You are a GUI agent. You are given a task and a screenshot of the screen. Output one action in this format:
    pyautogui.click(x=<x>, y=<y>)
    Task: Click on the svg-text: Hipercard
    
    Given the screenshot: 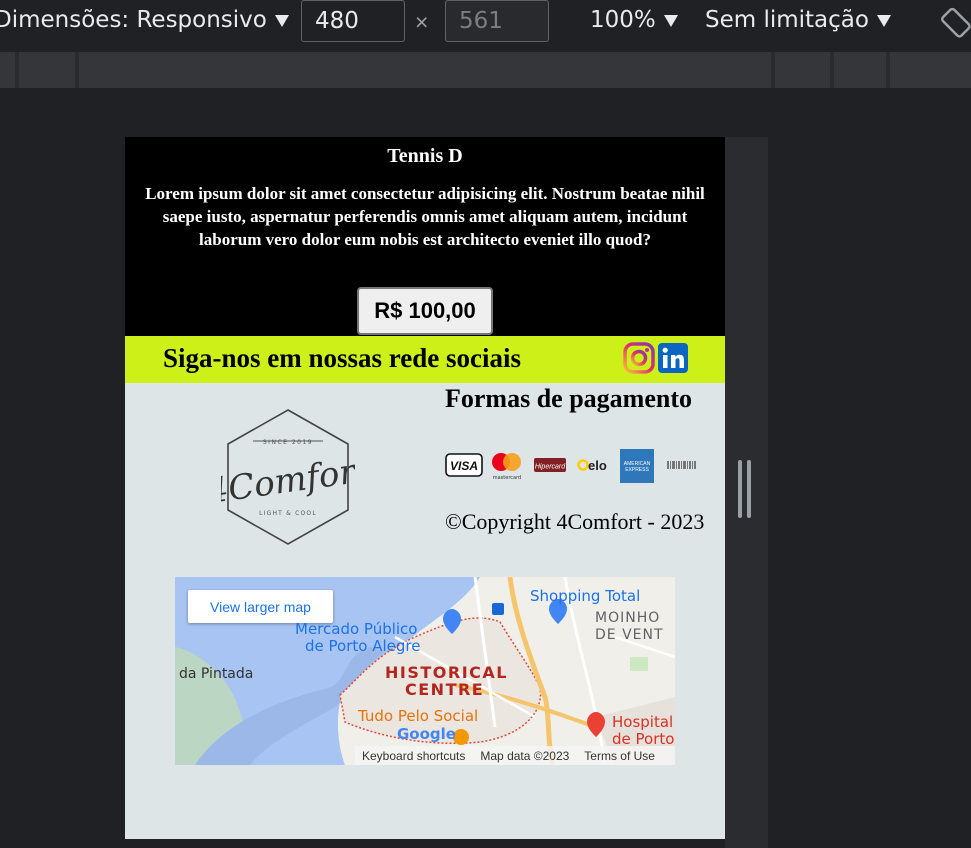 What is the action you would take?
    pyautogui.click(x=550, y=467)
    